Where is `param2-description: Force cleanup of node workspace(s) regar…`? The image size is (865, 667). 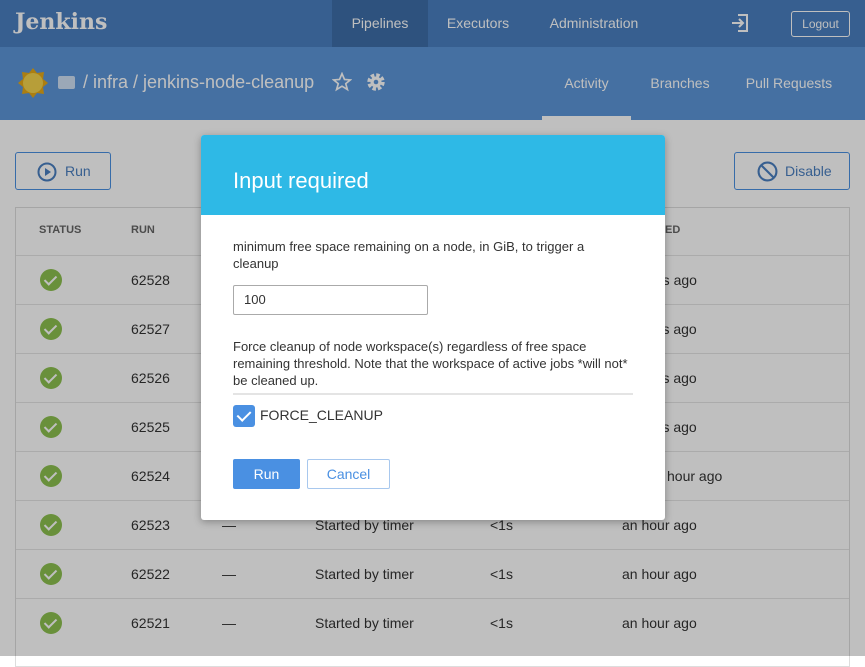 param2-description: Force cleanup of node workspace(s) regar… is located at coordinates (430, 363).